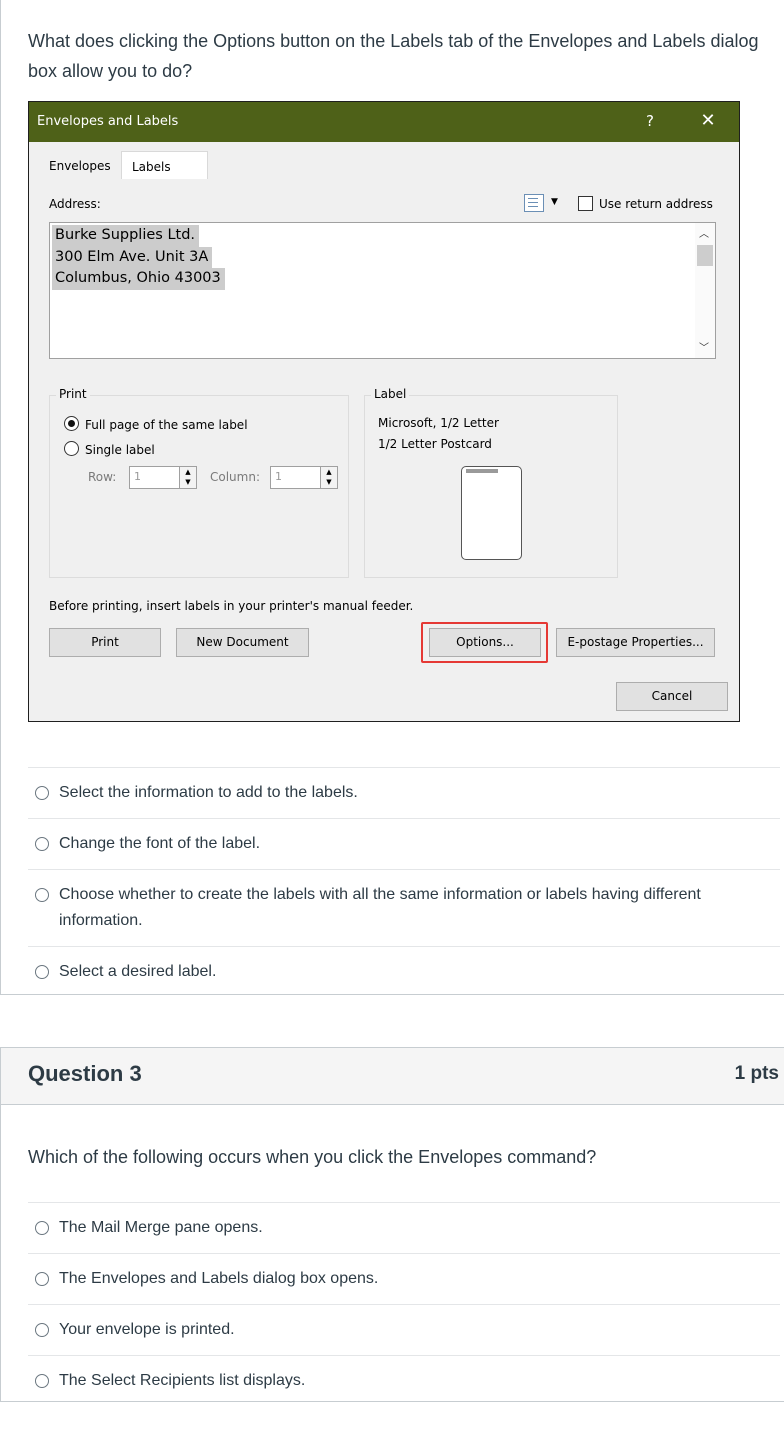 The width and height of the screenshot is (784, 1443). Describe the element at coordinates (704, 348) in the screenshot. I see `chevron-down-icon: ﹀` at that location.